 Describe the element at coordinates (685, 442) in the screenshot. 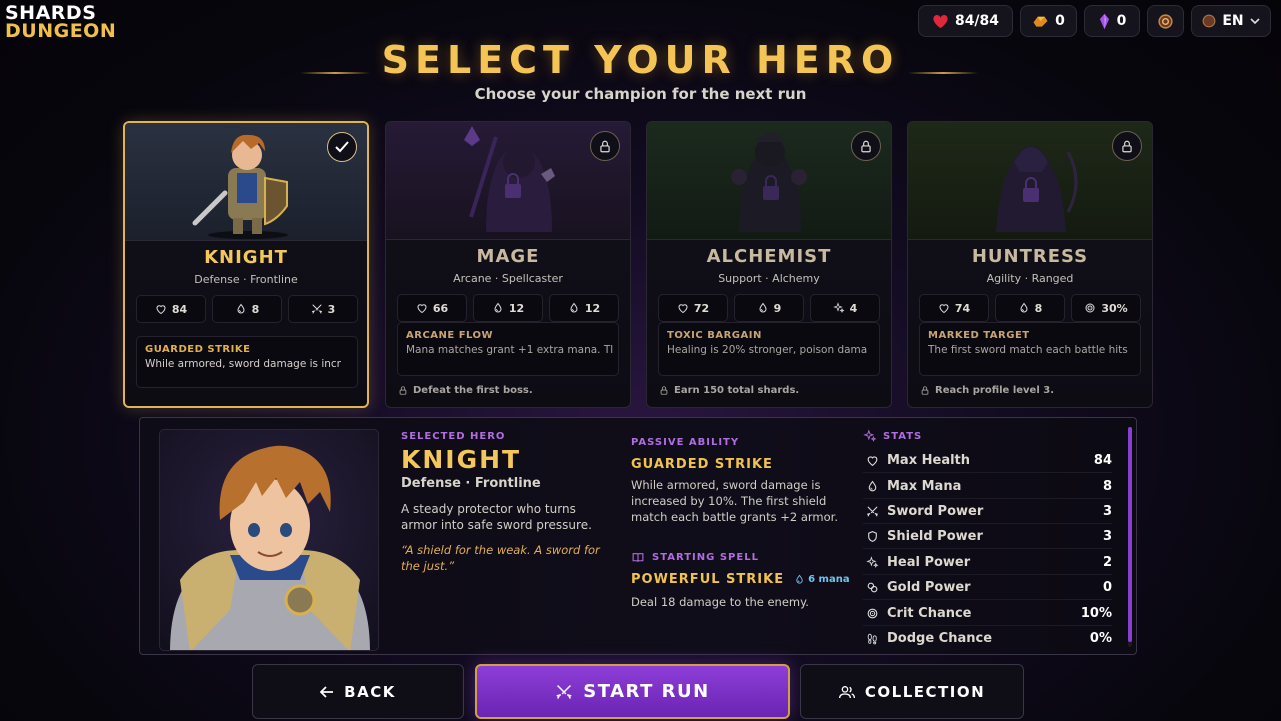

I see `passive-ability-label: PASSIVE ABILITY` at that location.